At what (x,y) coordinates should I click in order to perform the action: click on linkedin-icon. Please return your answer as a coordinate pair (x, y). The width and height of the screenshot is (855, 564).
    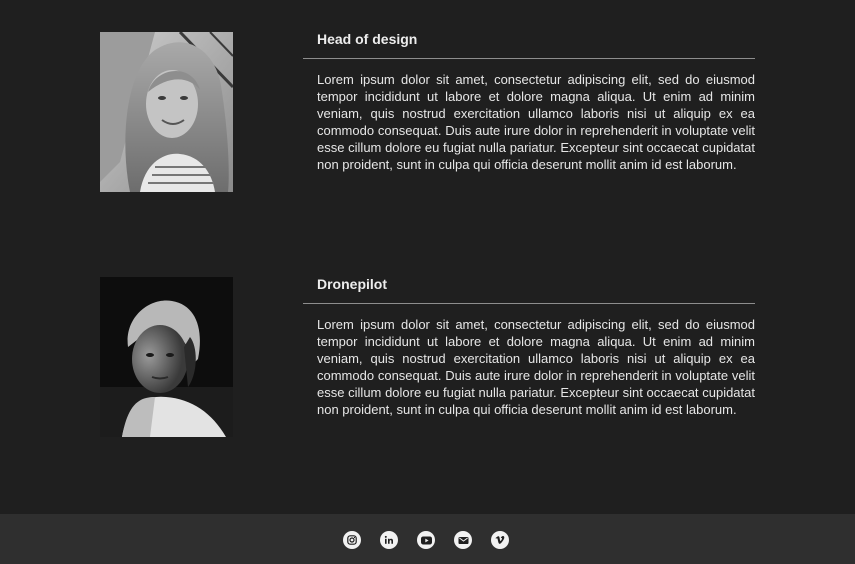
    Looking at the image, I should click on (389, 540).